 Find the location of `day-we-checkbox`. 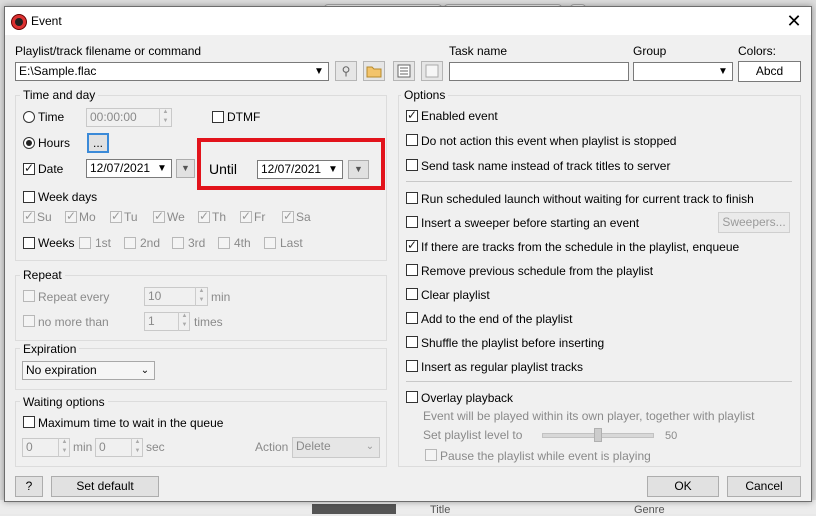

day-we-checkbox is located at coordinates (159, 216).